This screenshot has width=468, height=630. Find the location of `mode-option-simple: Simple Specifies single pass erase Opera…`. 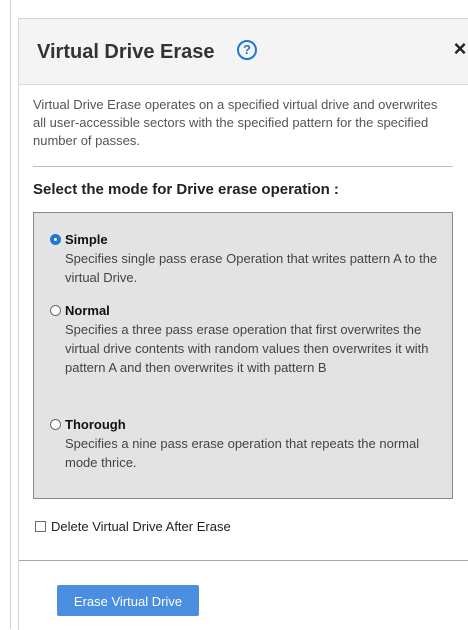

mode-option-simple: Simple Specifies single pass erase Opera… is located at coordinates (245, 259).